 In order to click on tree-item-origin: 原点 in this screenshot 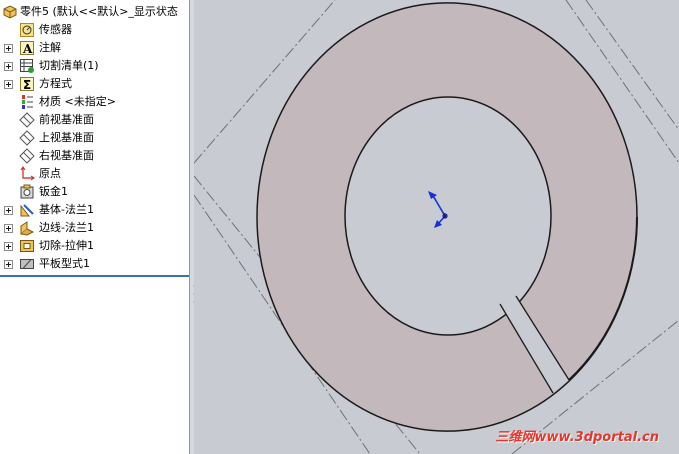, I will do `click(94, 174)`.